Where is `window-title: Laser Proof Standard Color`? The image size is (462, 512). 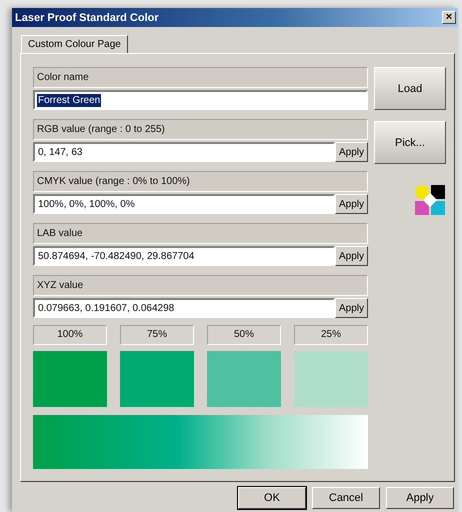 window-title: Laser Proof Standard Color is located at coordinates (87, 18).